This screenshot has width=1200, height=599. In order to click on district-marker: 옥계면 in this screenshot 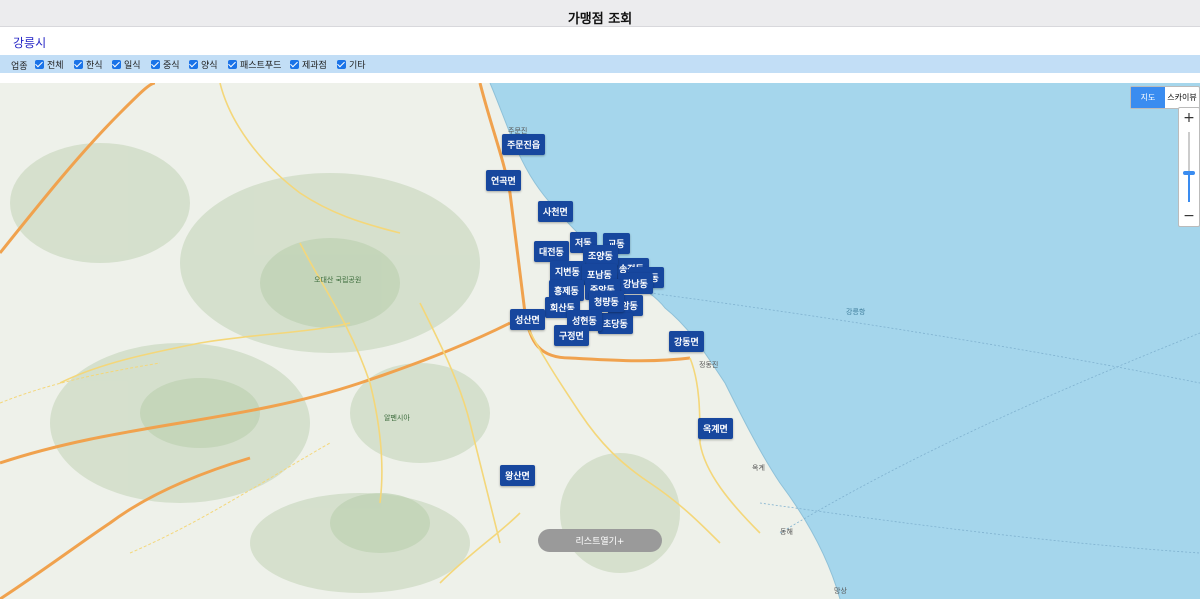, I will do `click(715, 428)`.